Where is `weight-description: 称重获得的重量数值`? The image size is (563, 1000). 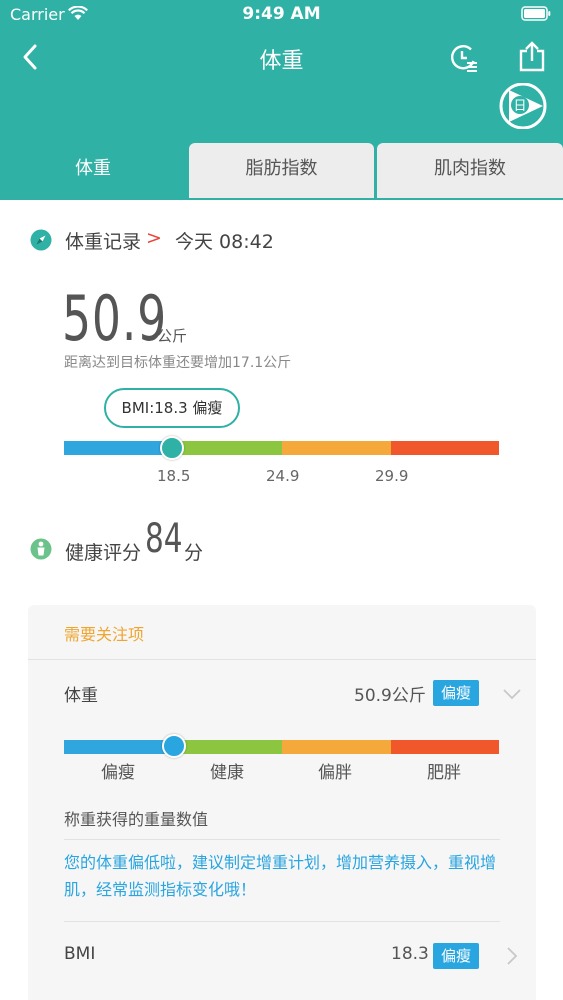 weight-description: 称重获得的重量数值 is located at coordinates (136, 819).